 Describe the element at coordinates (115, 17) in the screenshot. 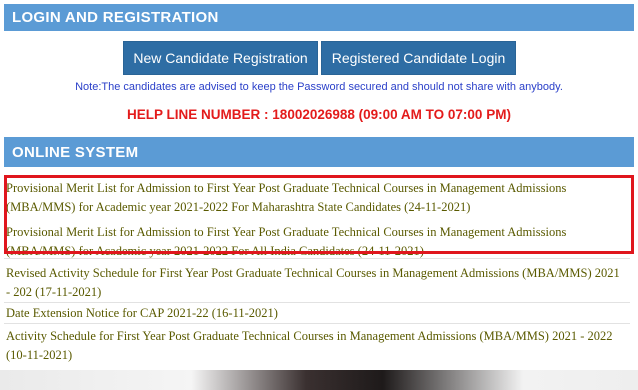

I see `login-registration-title: LOGIN AND REGISTRATION` at that location.